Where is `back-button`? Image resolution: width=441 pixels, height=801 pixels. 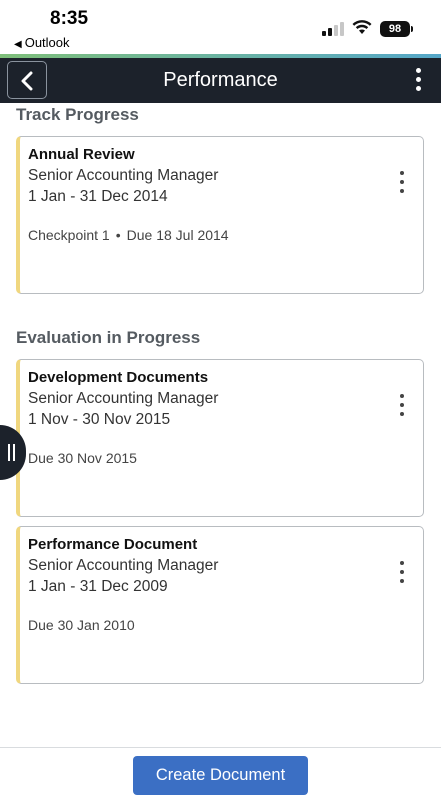 back-button is located at coordinates (27, 80).